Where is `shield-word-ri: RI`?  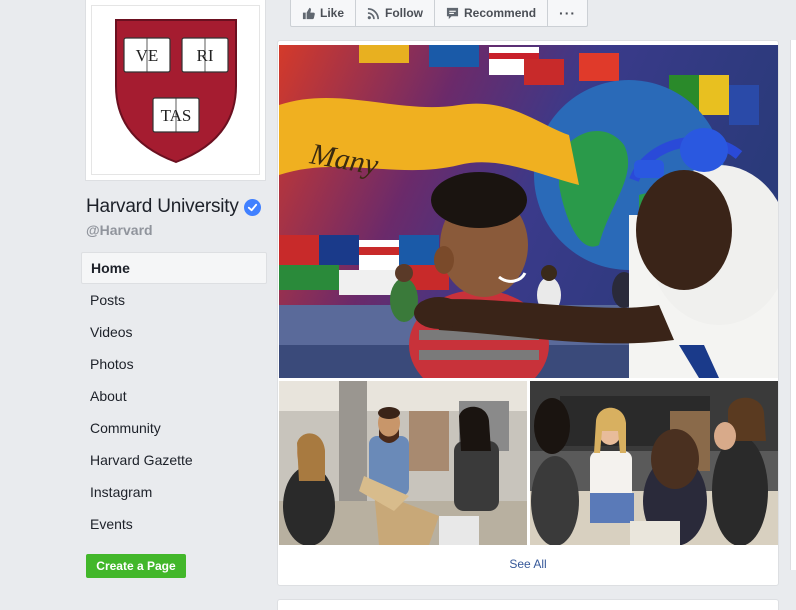
shield-word-ri: RI is located at coordinates (204, 55).